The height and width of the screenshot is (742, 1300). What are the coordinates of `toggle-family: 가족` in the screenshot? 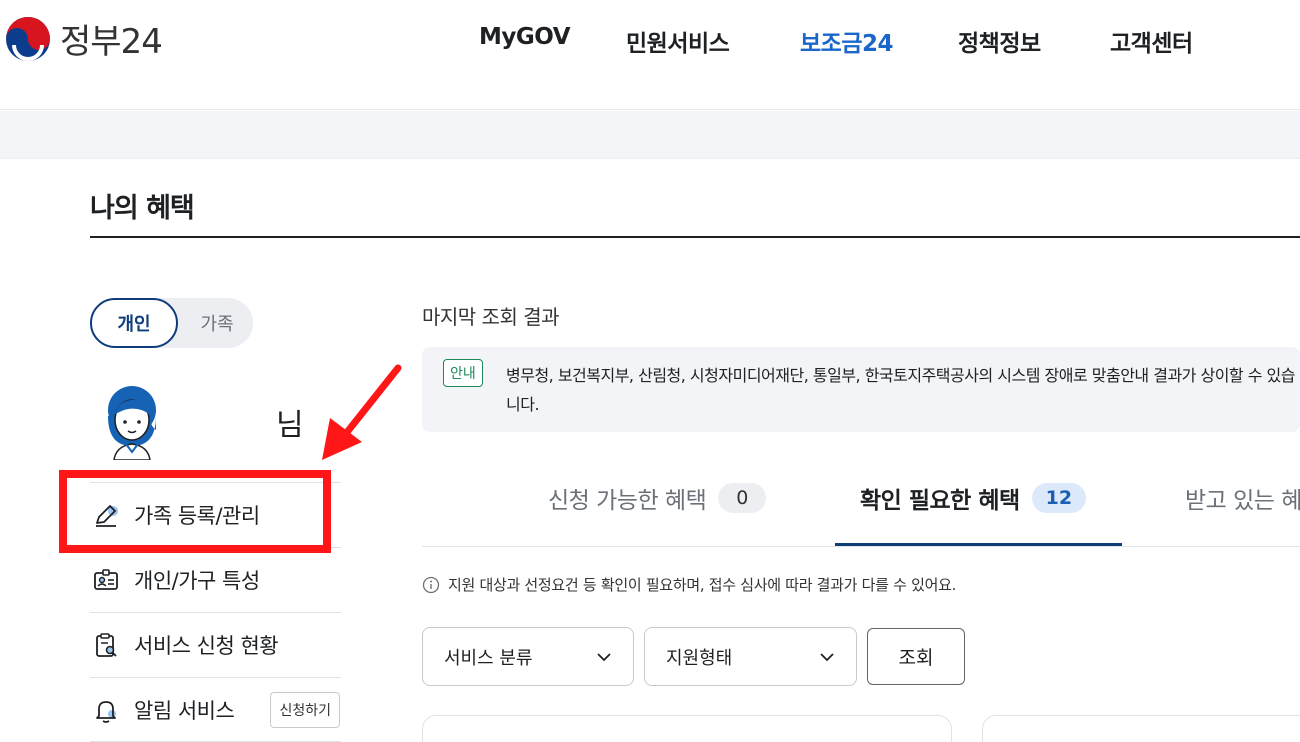 It's located at (217, 323).